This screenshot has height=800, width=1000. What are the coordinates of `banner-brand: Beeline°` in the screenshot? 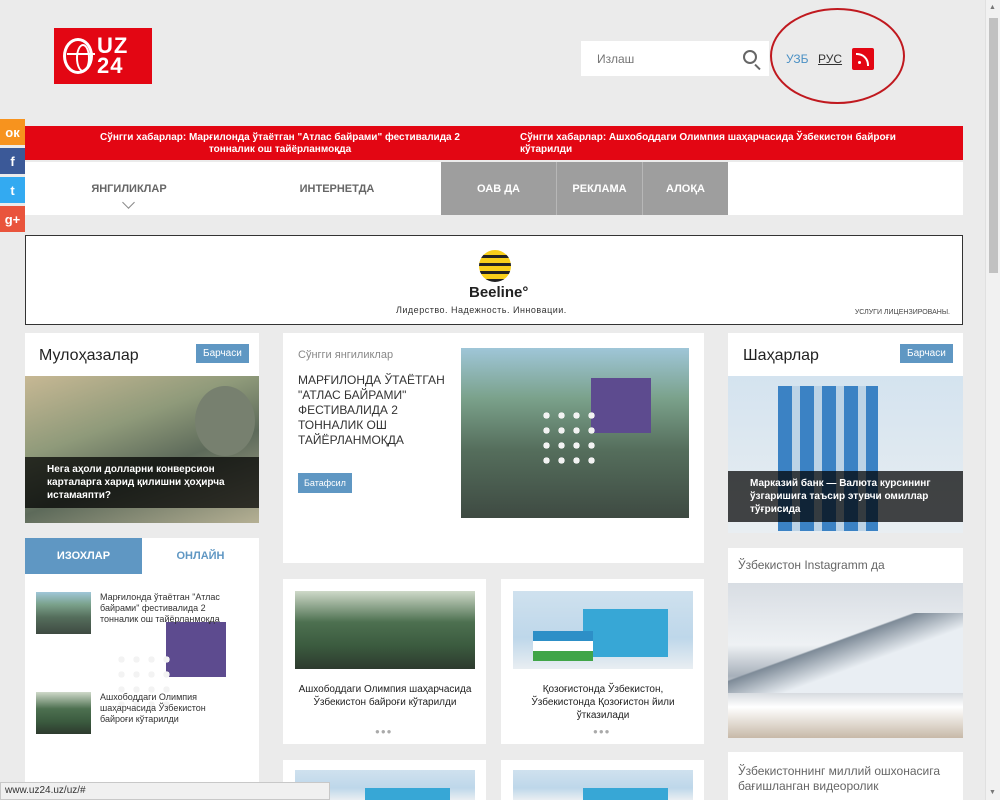 It's located at (499, 292).